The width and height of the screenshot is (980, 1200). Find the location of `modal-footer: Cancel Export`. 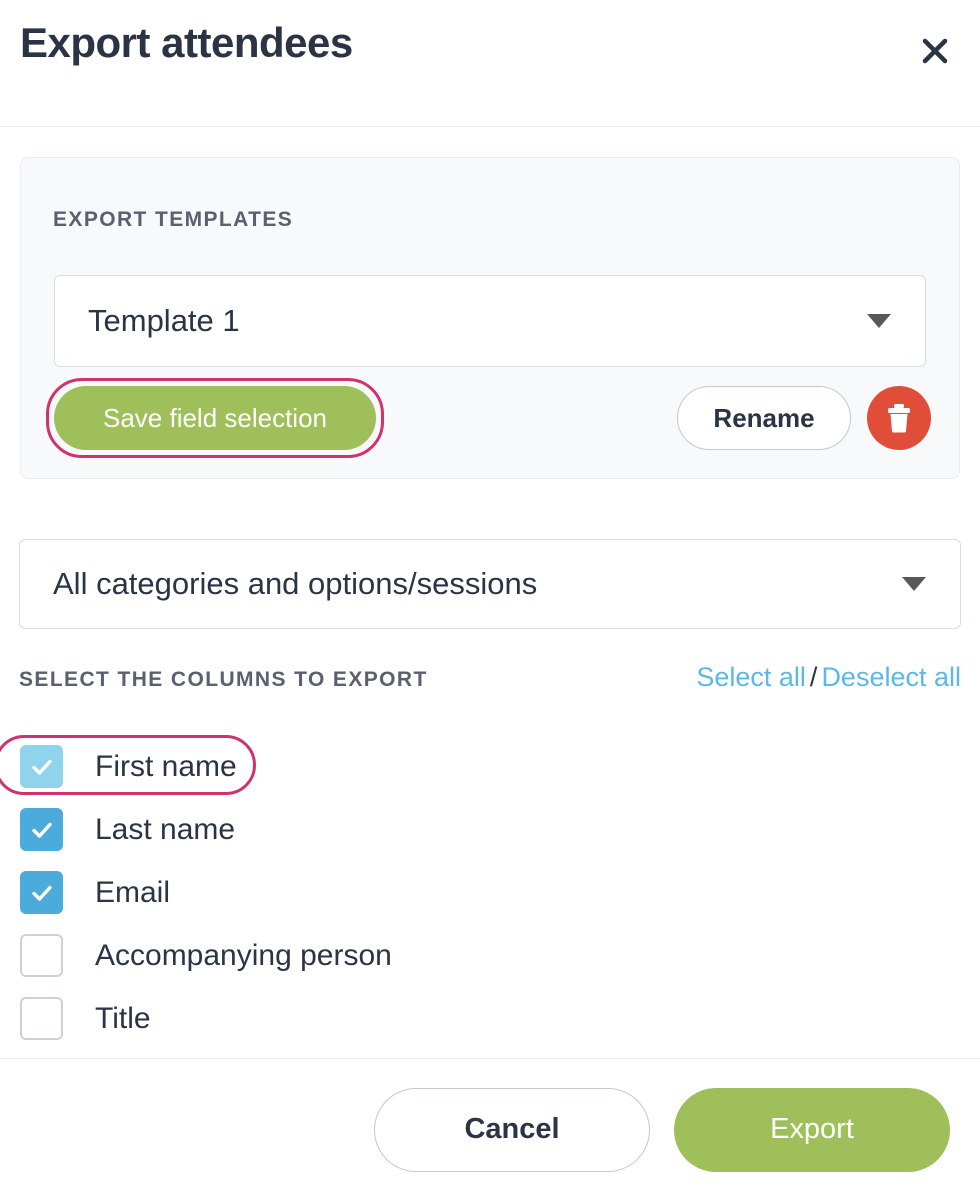

modal-footer: Cancel Export is located at coordinates (490, 1129).